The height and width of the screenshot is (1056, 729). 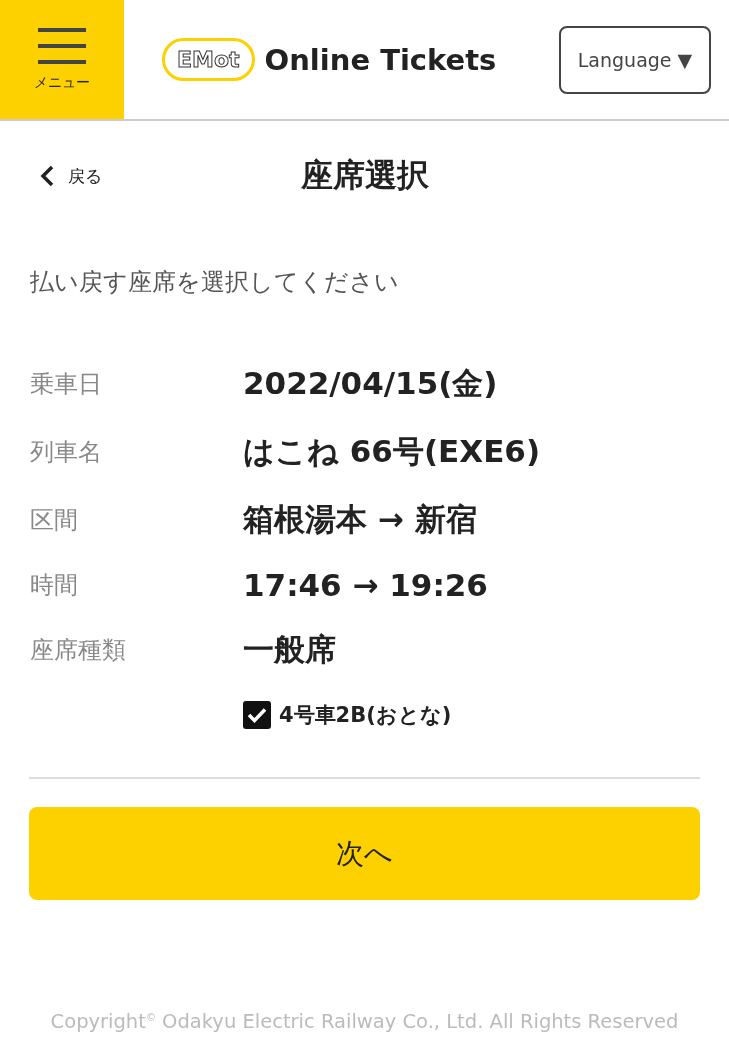 What do you see at coordinates (364, 1021) in the screenshot?
I see `copyright-text: Copyright$^{©}$ Odakyu Electric Railway Co., Ltd. All Rights Reserved` at bounding box center [364, 1021].